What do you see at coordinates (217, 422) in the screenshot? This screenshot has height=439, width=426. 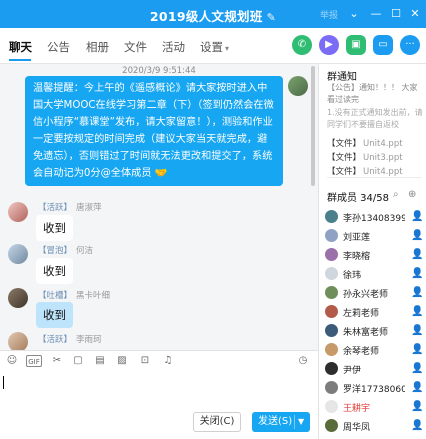 I see `close-button: 关闭(C)` at bounding box center [217, 422].